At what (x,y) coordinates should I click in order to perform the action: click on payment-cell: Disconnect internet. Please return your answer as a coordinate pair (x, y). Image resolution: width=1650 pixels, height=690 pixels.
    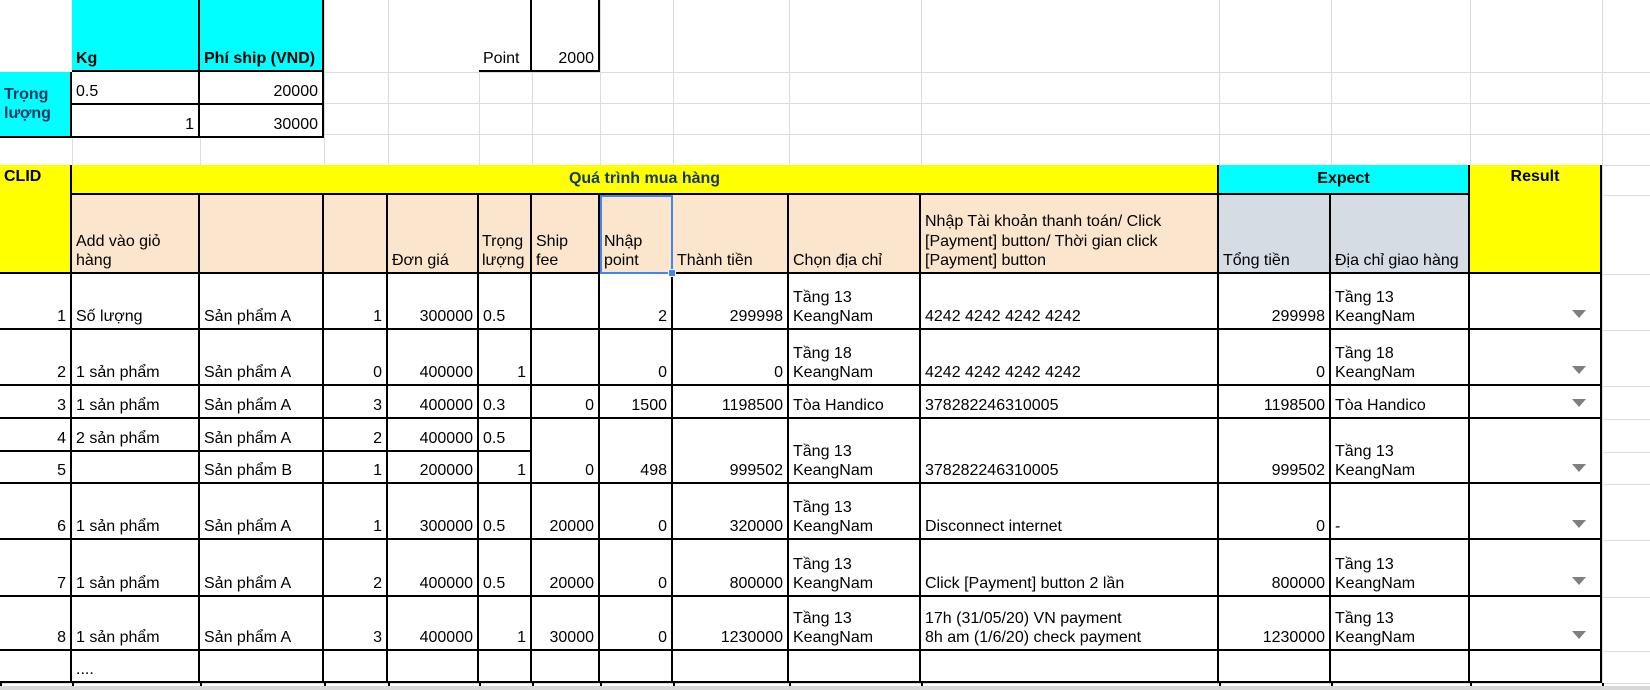
    Looking at the image, I should click on (1070, 512).